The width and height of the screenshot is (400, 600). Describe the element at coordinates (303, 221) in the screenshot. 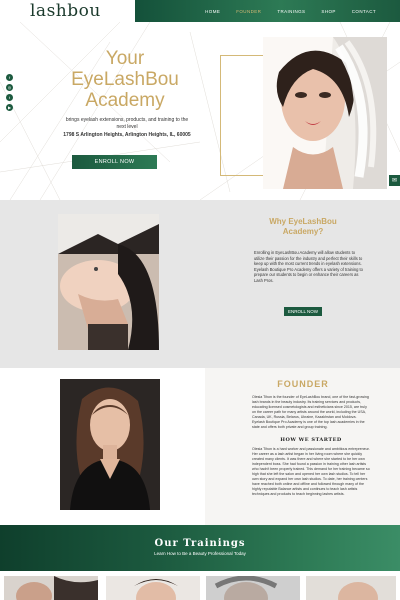

I see `why-title-line1: Why EyeLashBou` at that location.